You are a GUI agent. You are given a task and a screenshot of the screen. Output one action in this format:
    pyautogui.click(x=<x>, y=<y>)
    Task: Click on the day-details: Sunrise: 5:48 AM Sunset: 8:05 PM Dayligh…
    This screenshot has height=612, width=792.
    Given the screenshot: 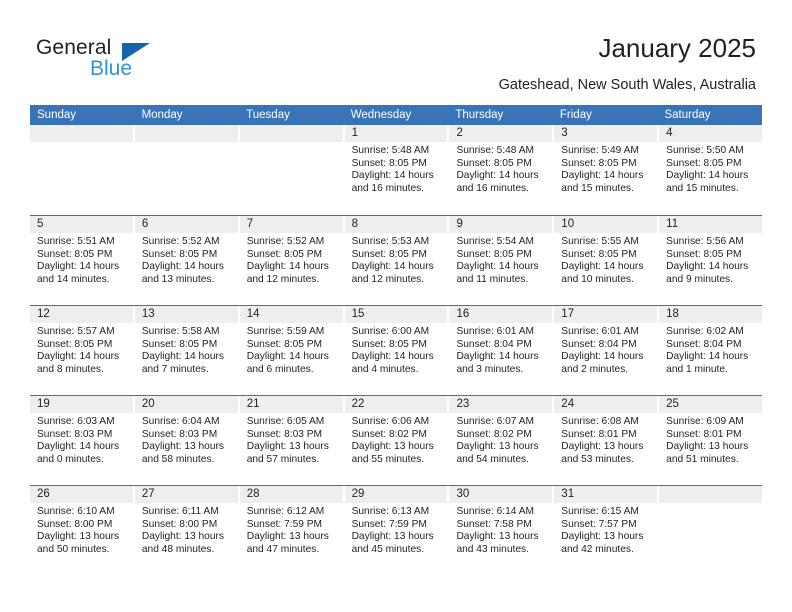 What is the action you would take?
    pyautogui.click(x=396, y=168)
    